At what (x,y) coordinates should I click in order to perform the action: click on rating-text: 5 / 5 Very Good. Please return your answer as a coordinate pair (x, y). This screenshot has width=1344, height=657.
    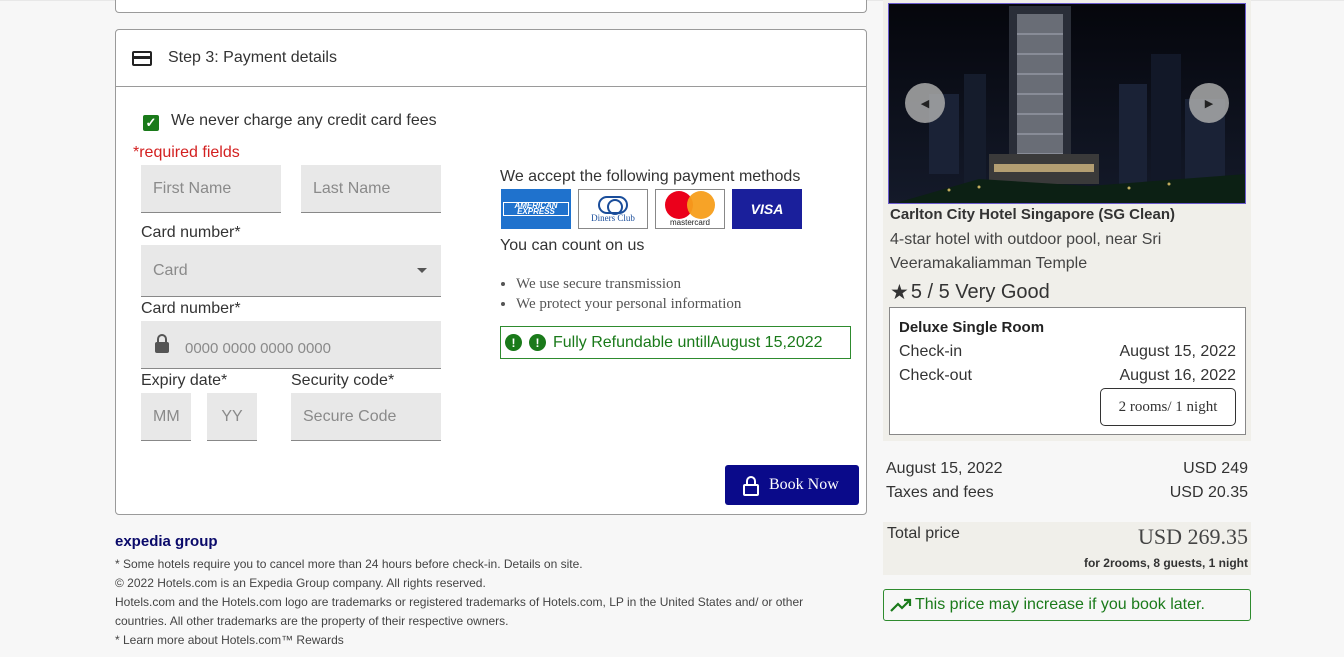
    Looking at the image, I should click on (980, 292).